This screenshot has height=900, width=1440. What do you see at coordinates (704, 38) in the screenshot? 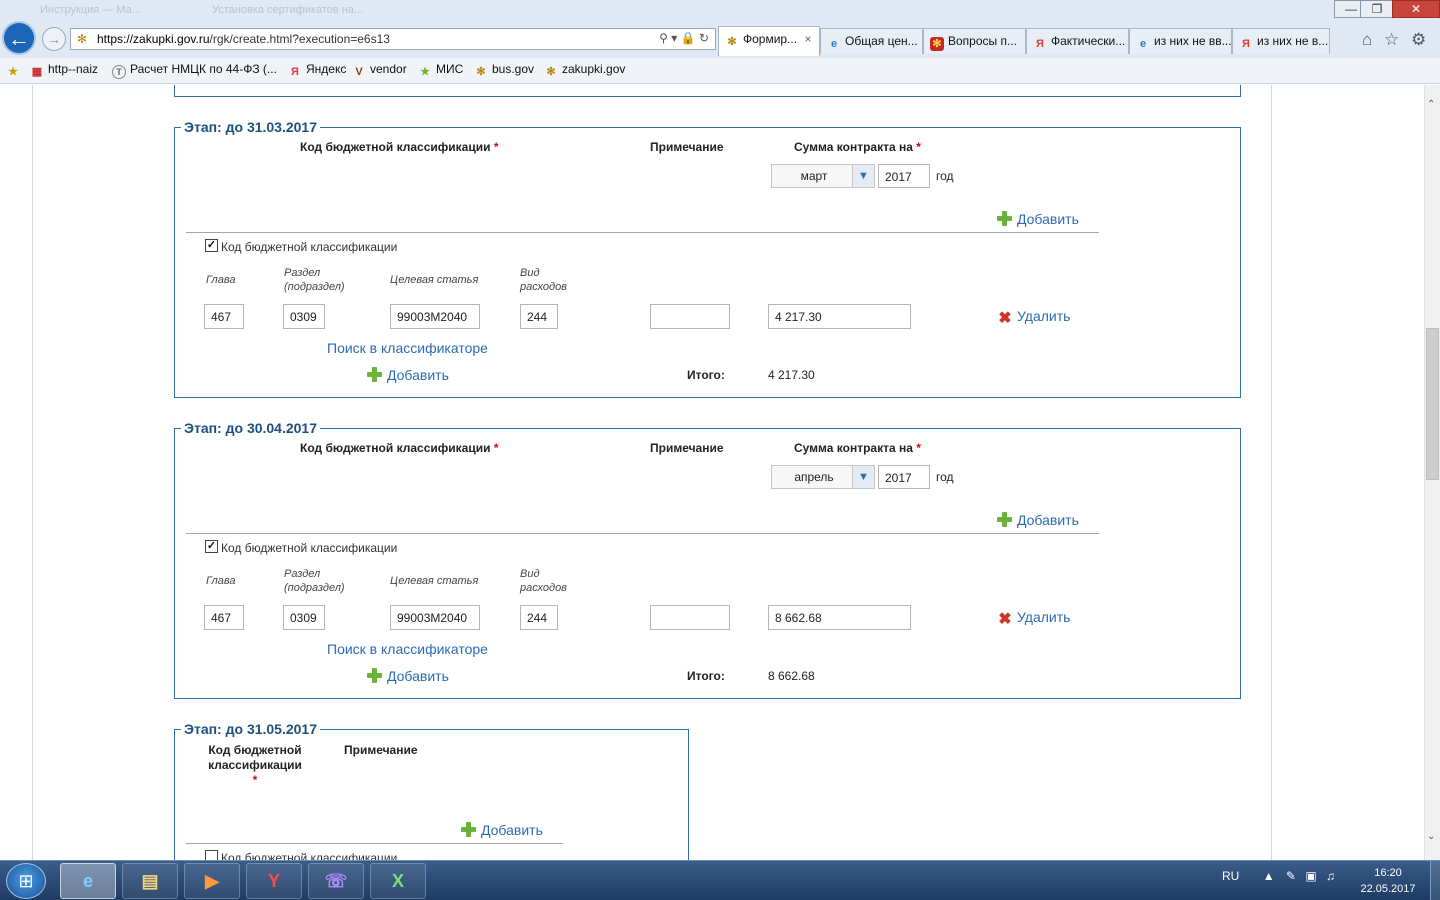
I see `refresh-icon: ↻` at bounding box center [704, 38].